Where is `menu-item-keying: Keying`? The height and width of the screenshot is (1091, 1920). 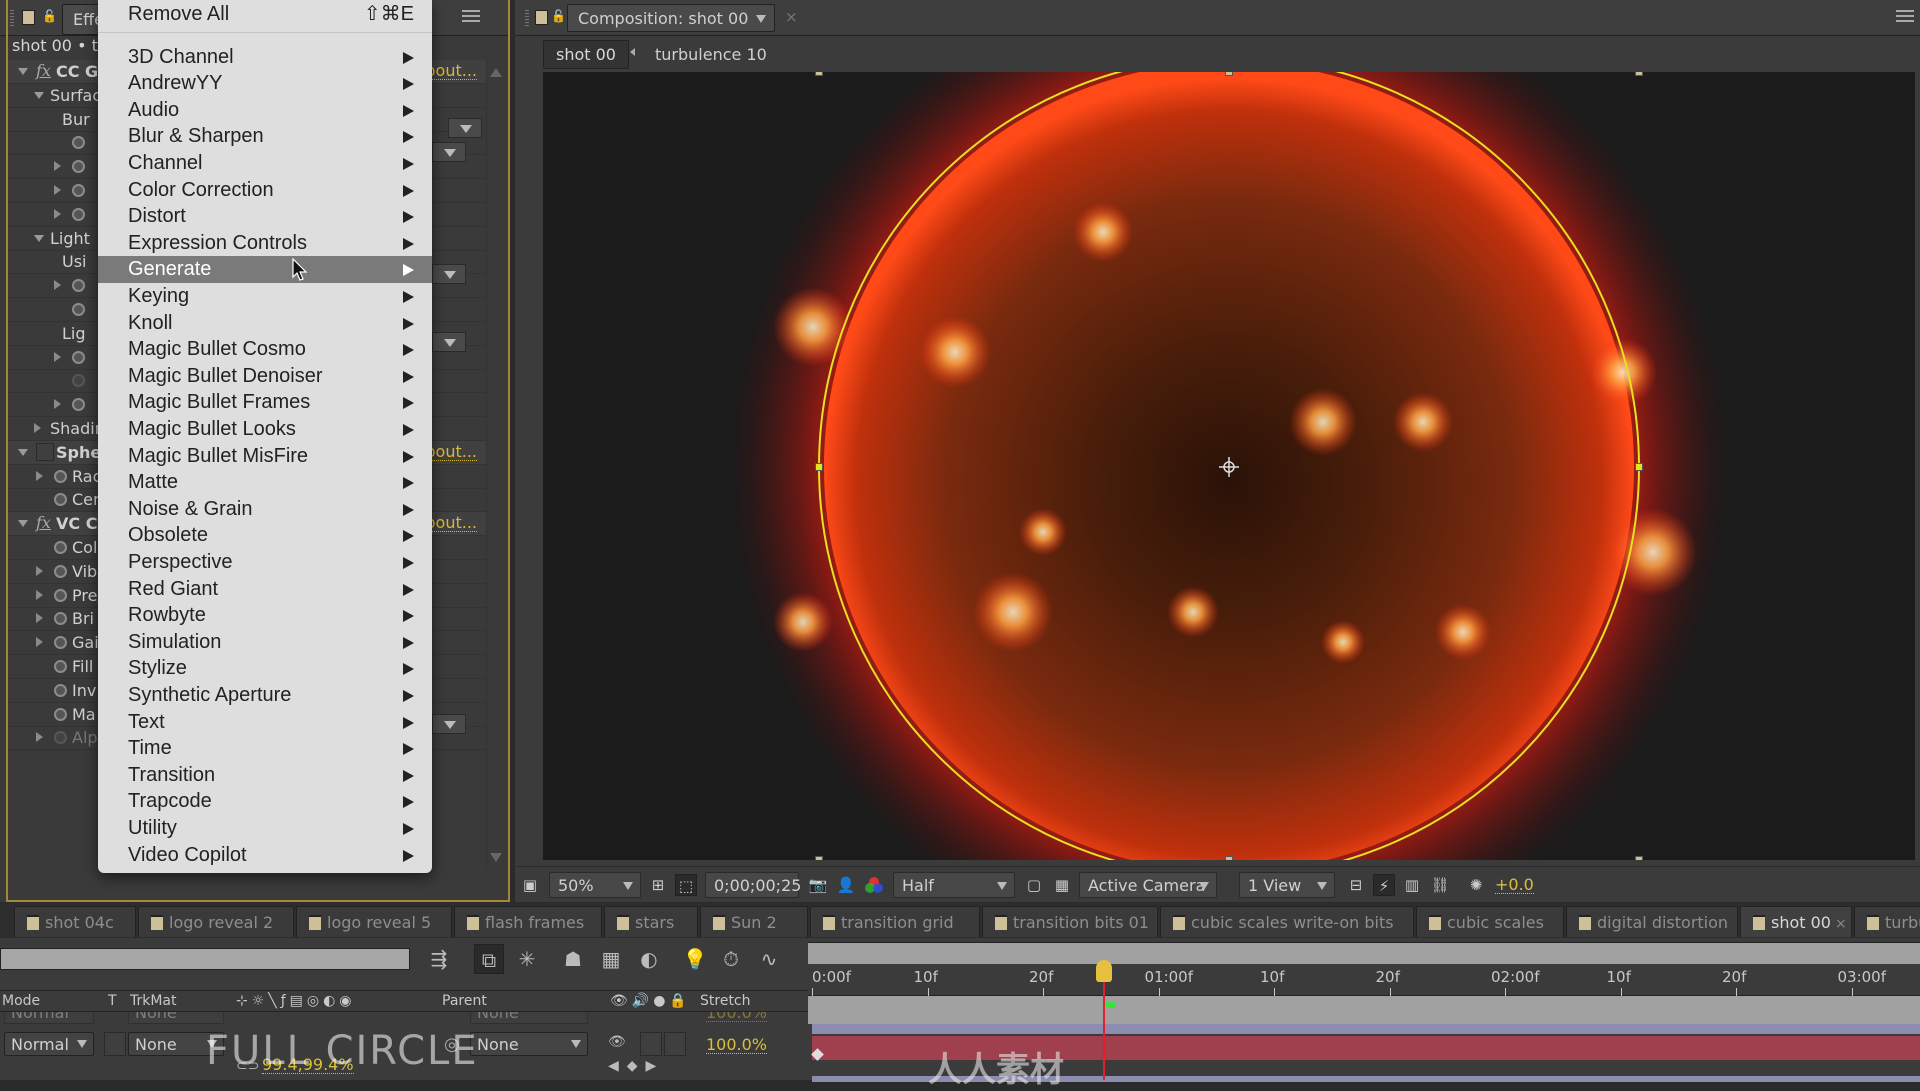 menu-item-keying: Keying is located at coordinates (265, 296).